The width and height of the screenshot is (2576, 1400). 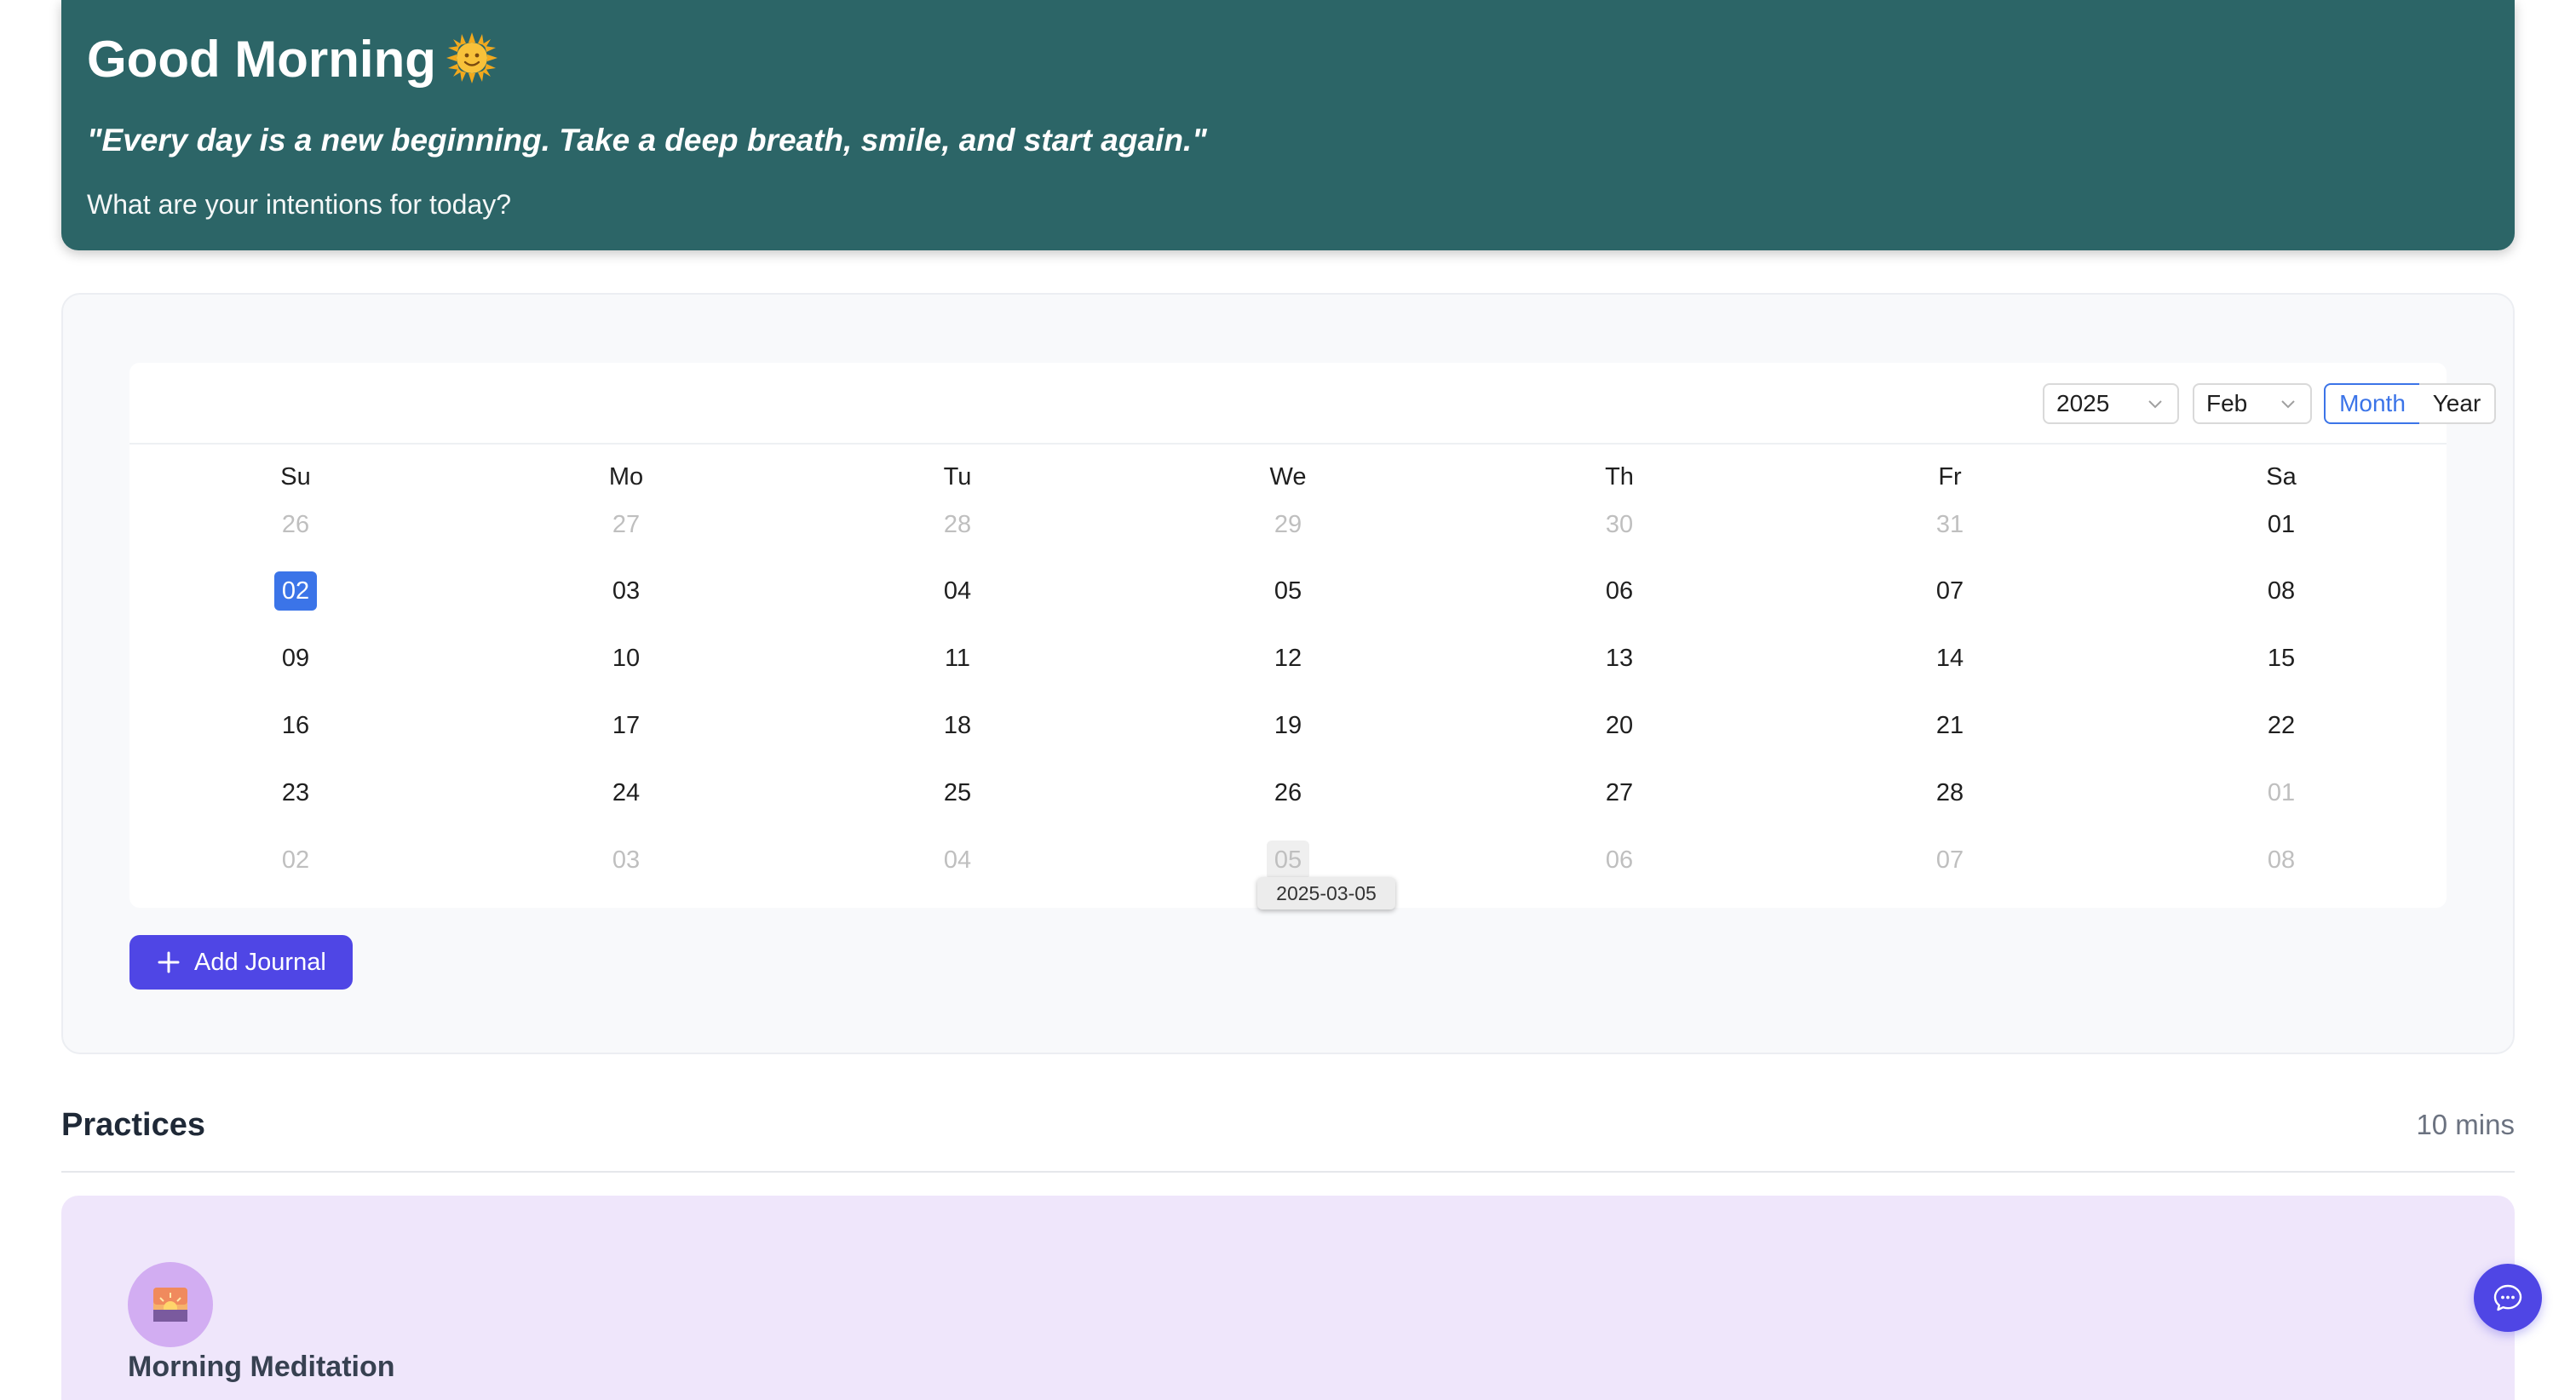 What do you see at coordinates (2253, 403) in the screenshot?
I see `month-select: Feb` at bounding box center [2253, 403].